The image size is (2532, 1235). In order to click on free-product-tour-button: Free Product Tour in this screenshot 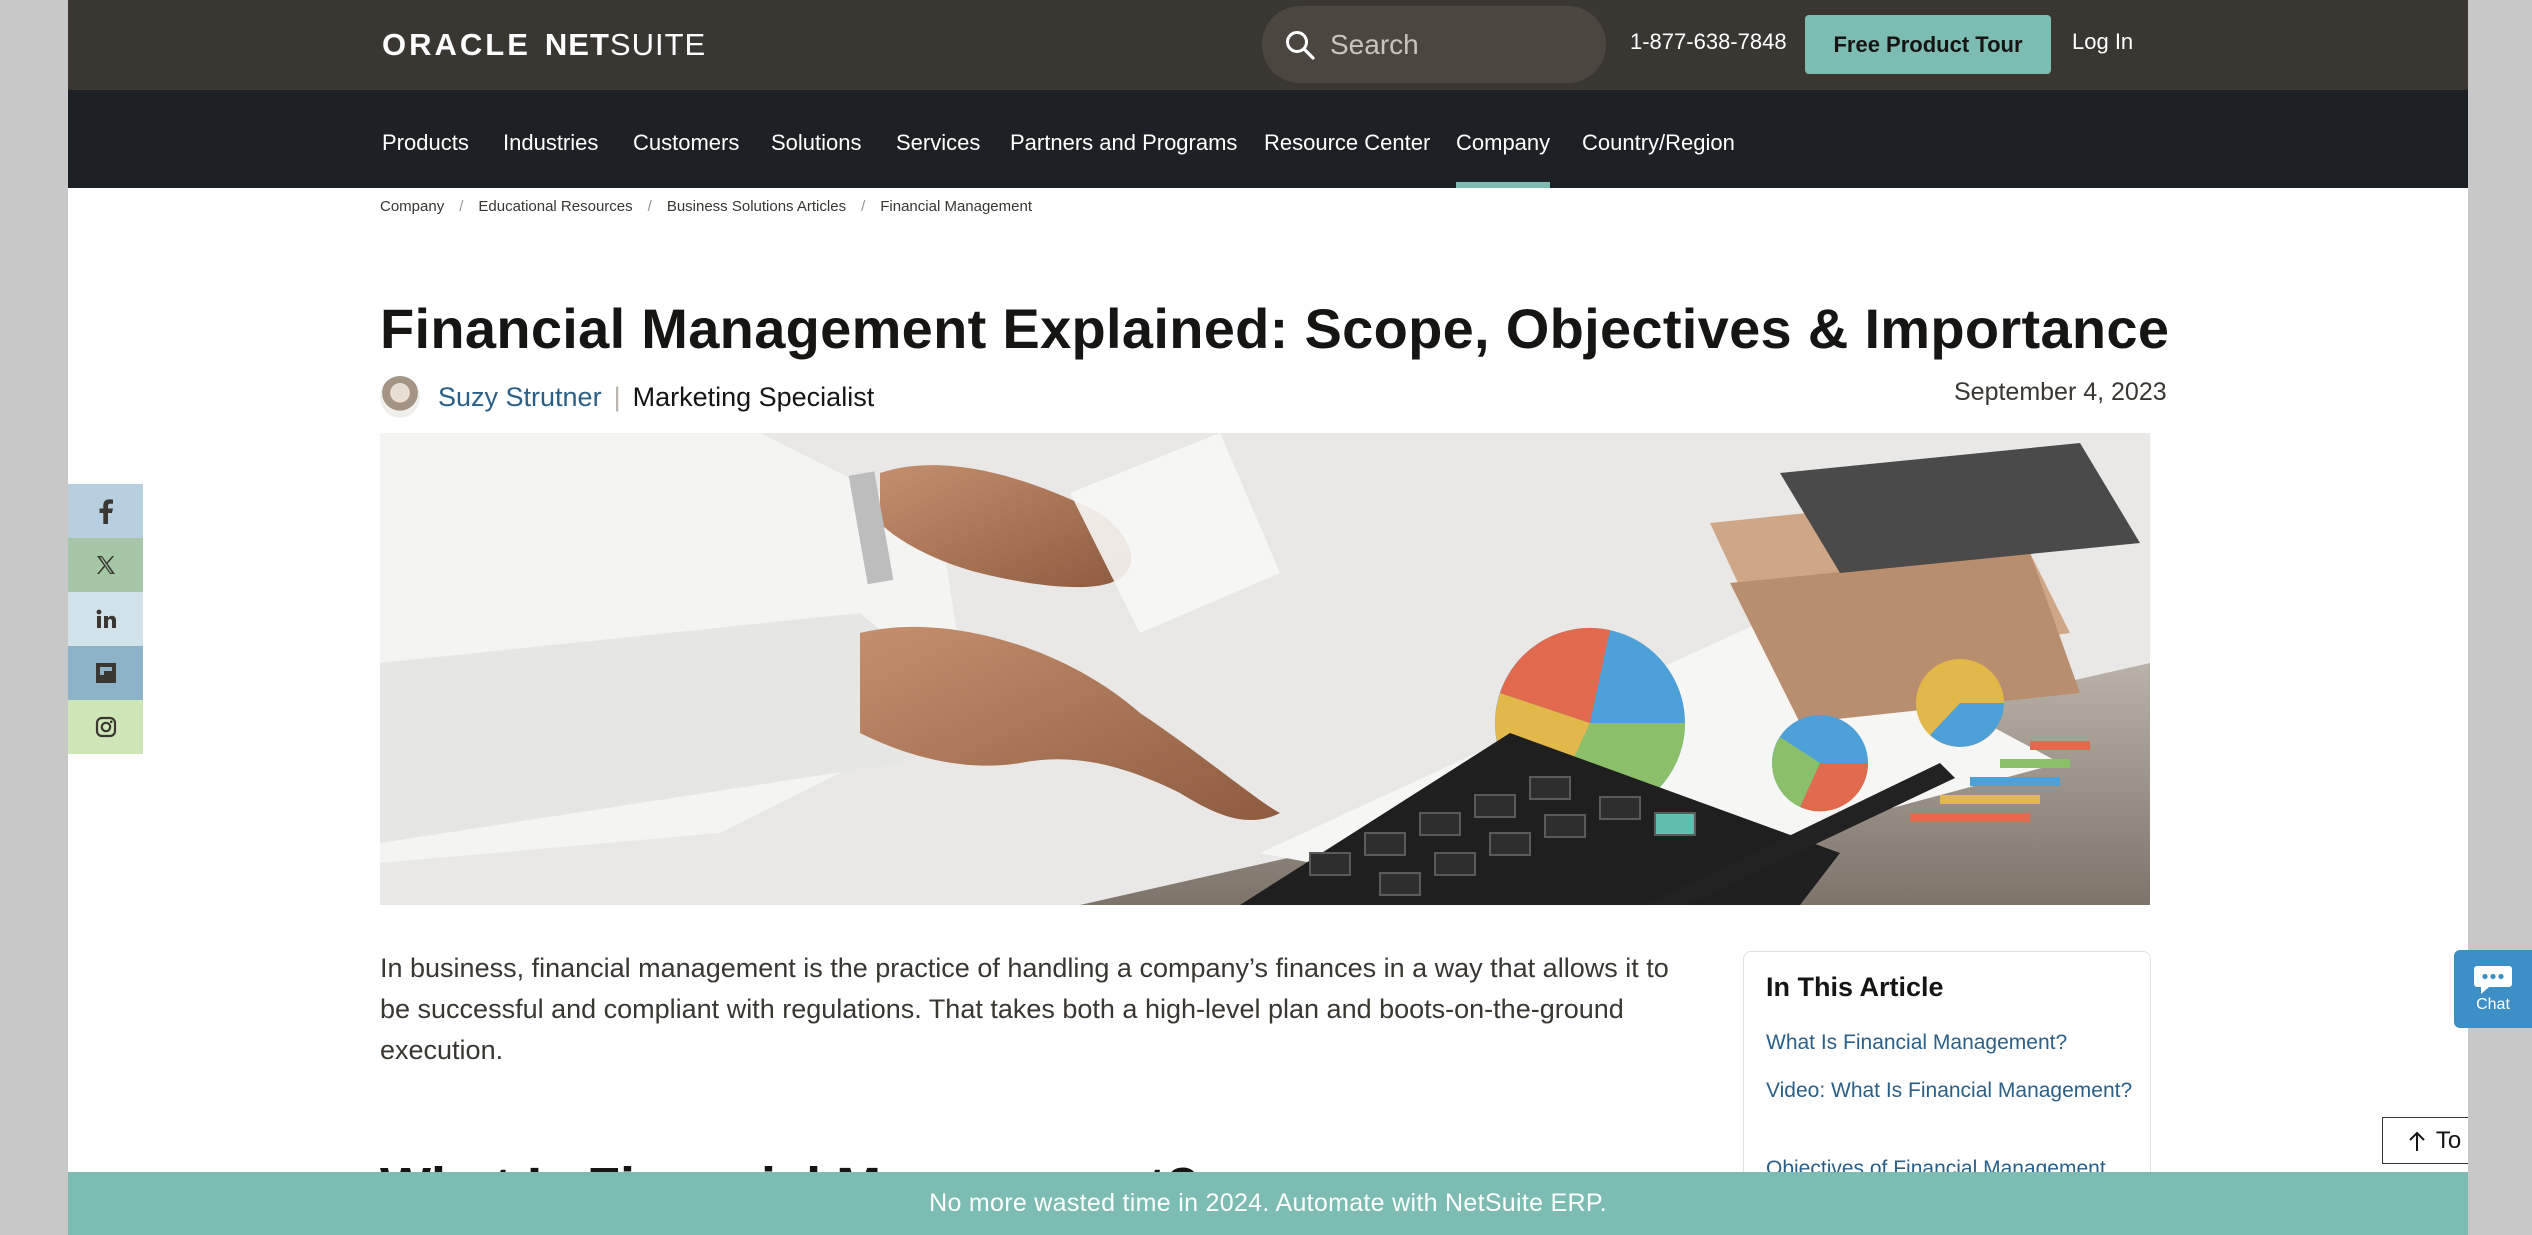, I will do `click(1928, 44)`.